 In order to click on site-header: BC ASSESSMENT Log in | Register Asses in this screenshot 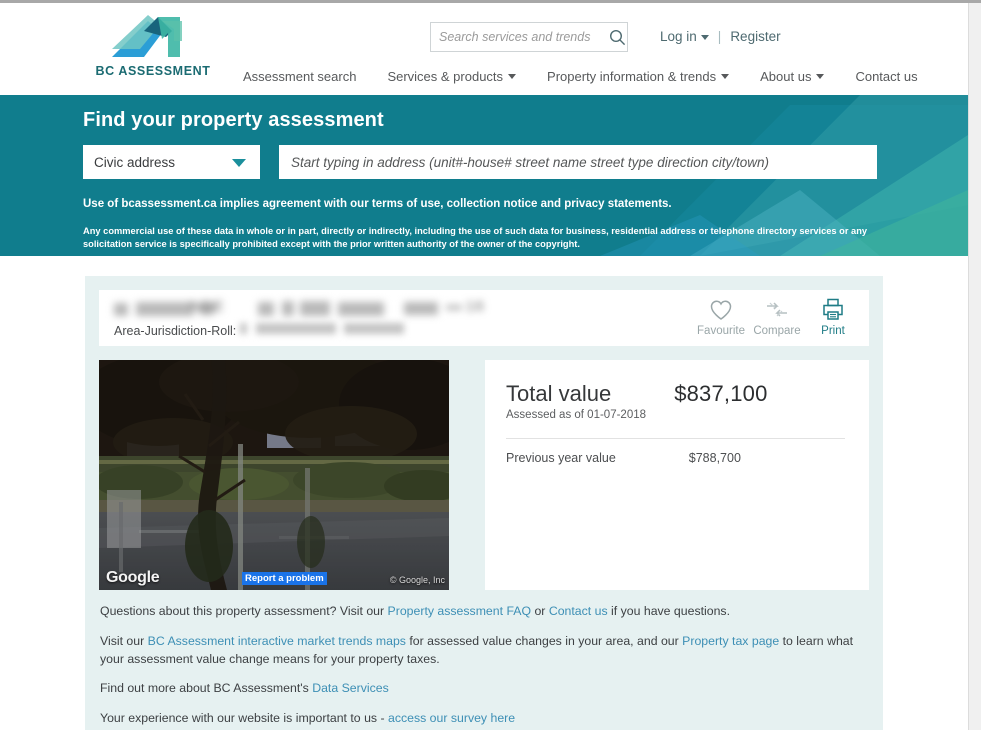, I will do `click(484, 49)`.